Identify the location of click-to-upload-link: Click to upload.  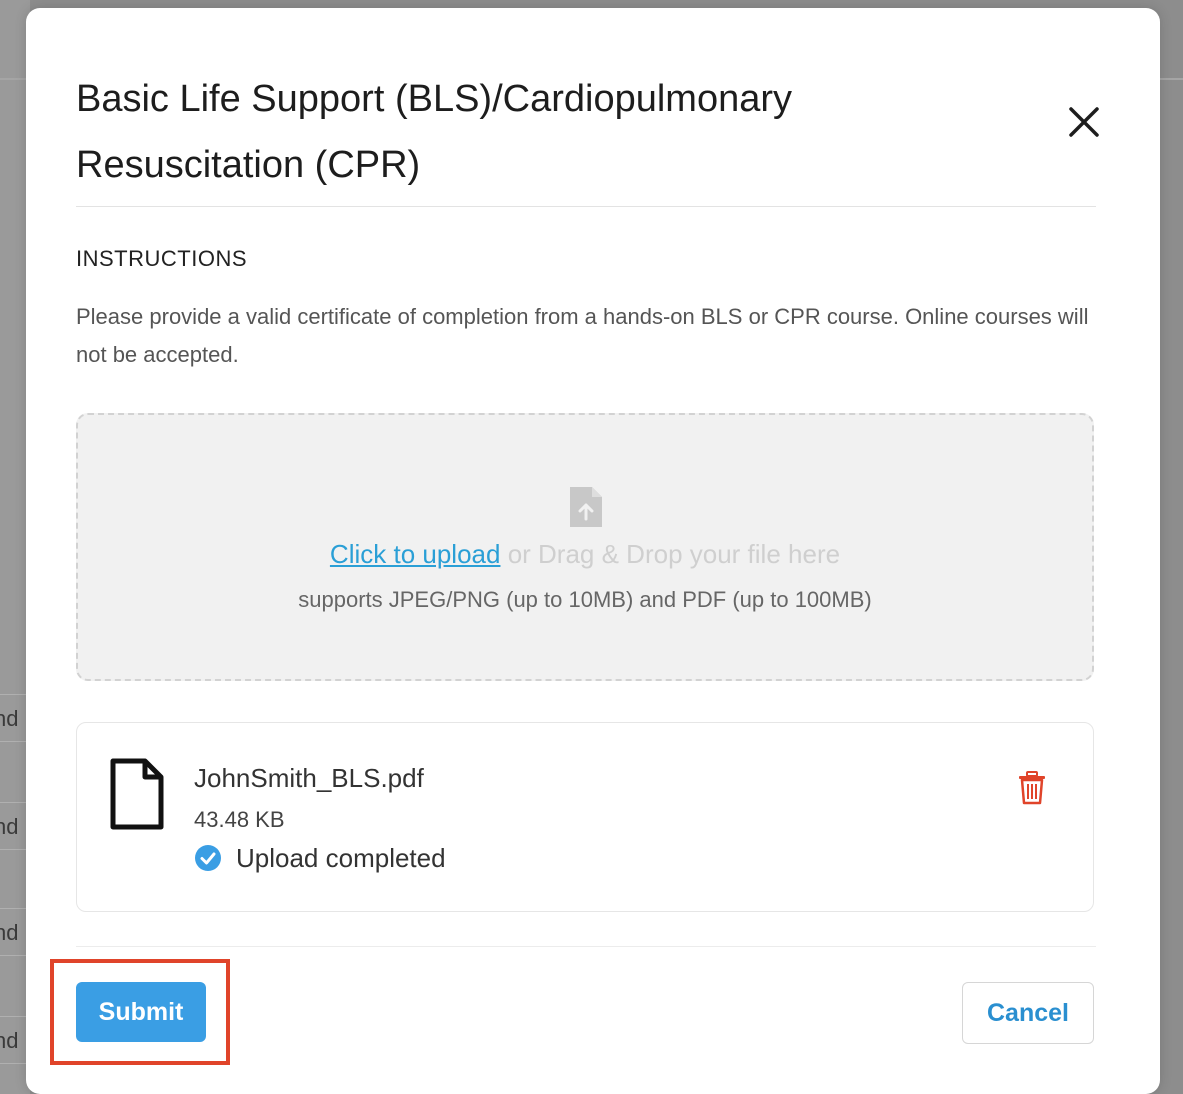
(415, 554).